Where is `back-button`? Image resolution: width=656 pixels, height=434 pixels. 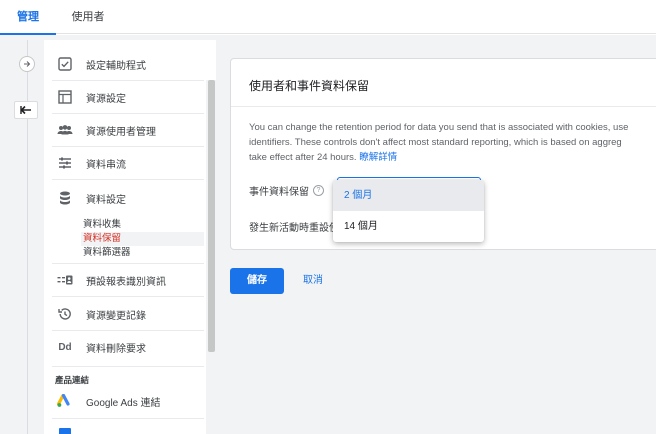
back-button is located at coordinates (26, 110).